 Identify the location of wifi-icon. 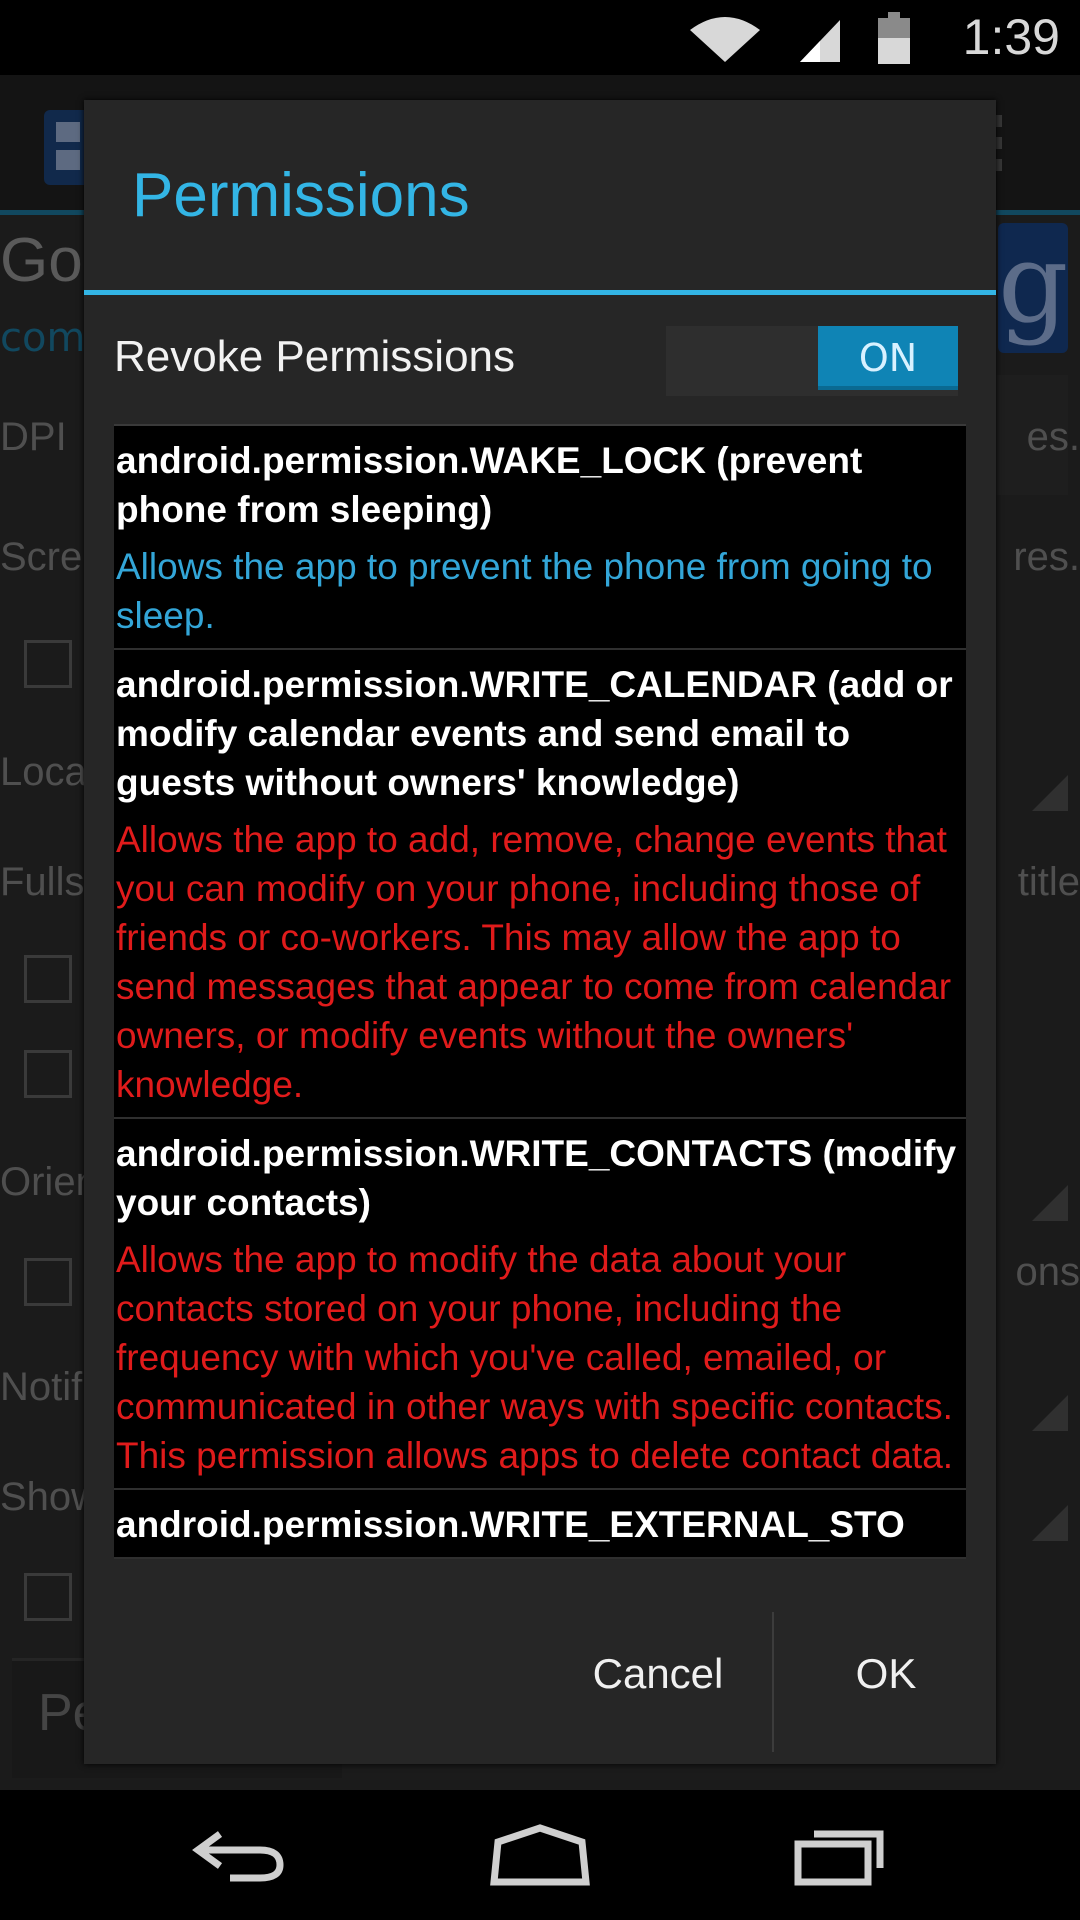
(725, 39).